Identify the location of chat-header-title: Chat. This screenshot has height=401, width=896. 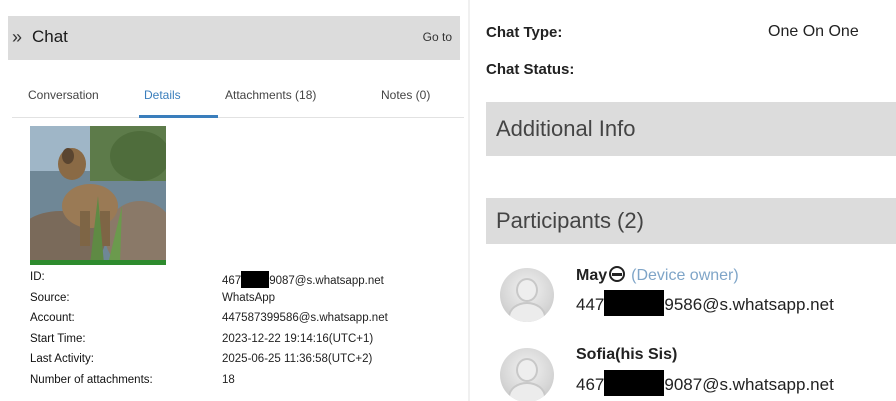
(50, 36).